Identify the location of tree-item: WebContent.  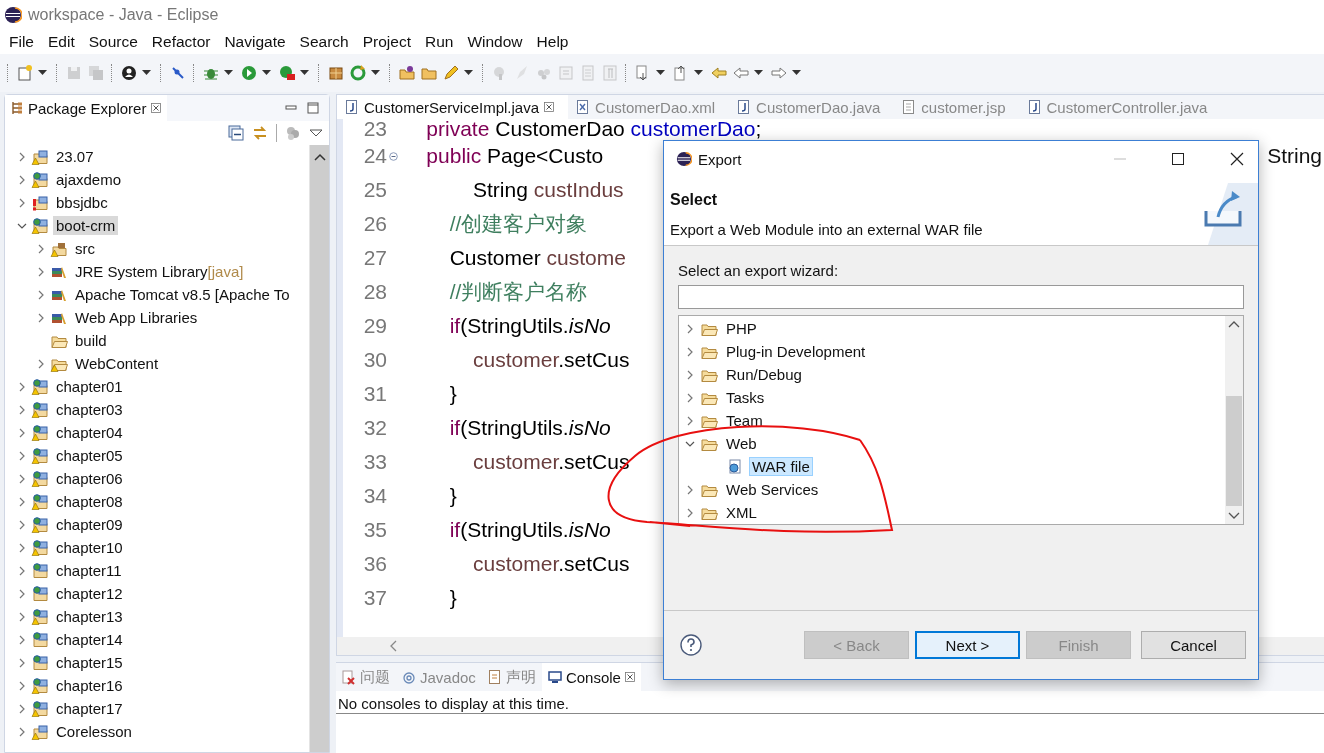
(117, 363).